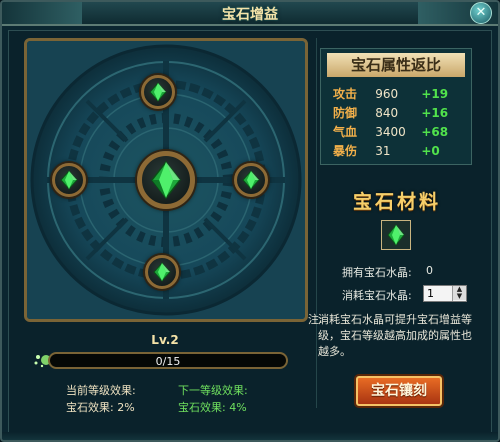 The width and height of the screenshot is (500, 442). What do you see at coordinates (165, 340) in the screenshot?
I see `level-label: Lv.2` at bounding box center [165, 340].